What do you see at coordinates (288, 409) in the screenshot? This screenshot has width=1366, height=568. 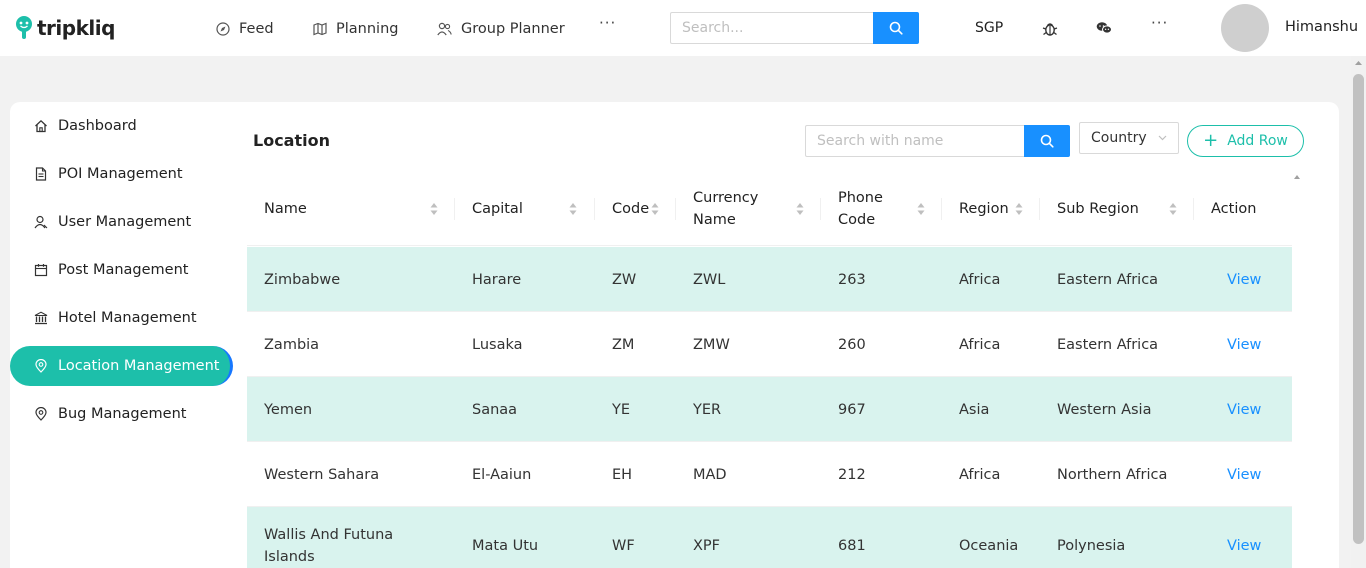 I see `cell-name: Yemen` at bounding box center [288, 409].